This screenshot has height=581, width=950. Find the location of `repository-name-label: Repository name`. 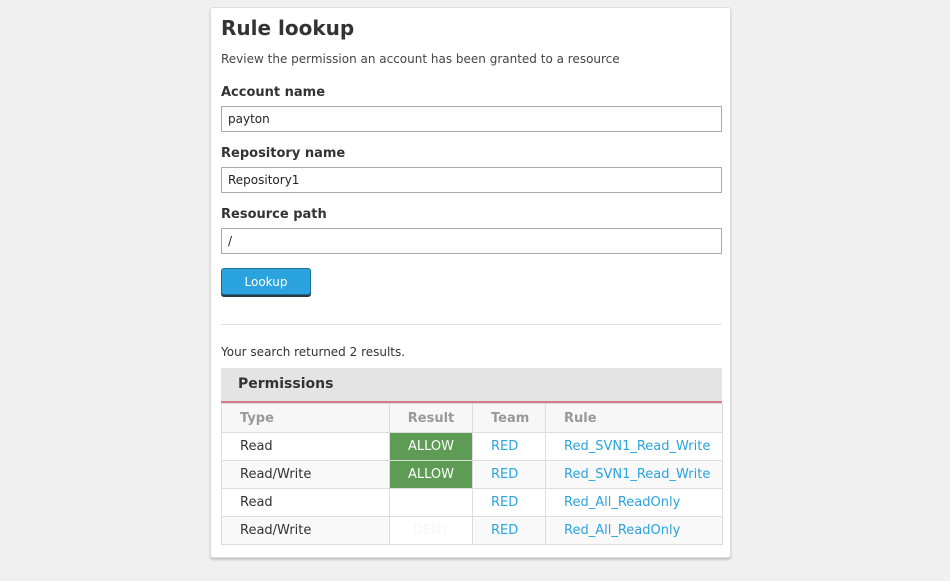

repository-name-label: Repository name is located at coordinates (283, 153).